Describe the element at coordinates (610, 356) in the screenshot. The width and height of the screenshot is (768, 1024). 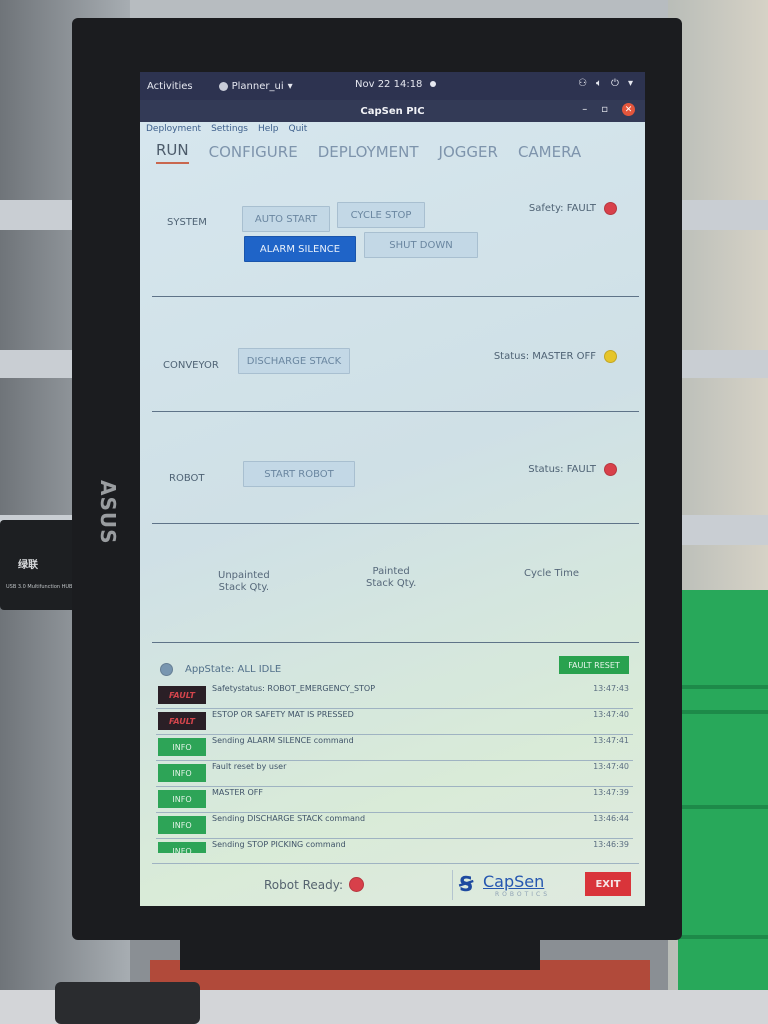
I see `conveyor-status-led` at that location.